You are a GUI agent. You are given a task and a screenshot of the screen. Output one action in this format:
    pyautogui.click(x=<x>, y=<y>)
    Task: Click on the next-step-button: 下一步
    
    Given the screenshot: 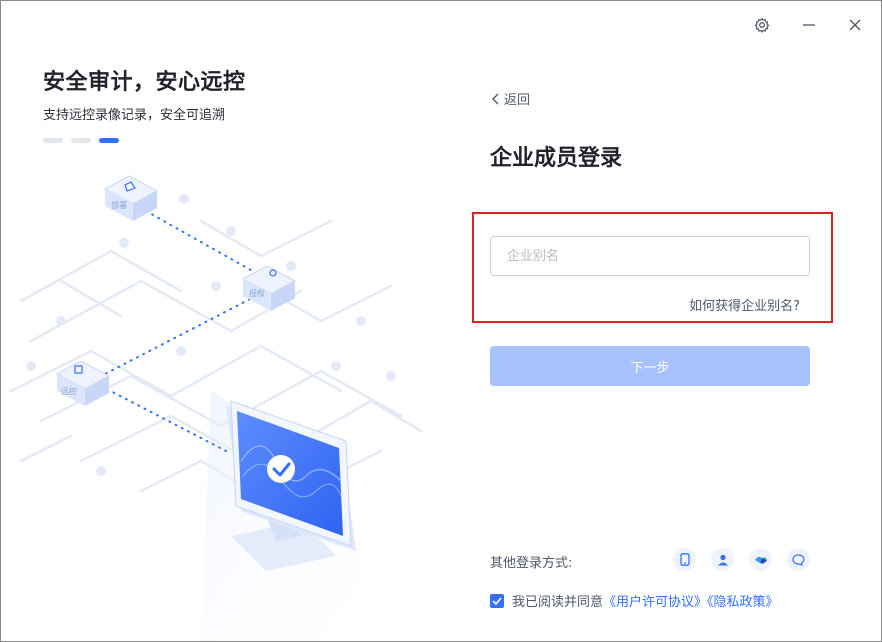 What is the action you would take?
    pyautogui.click(x=650, y=366)
    